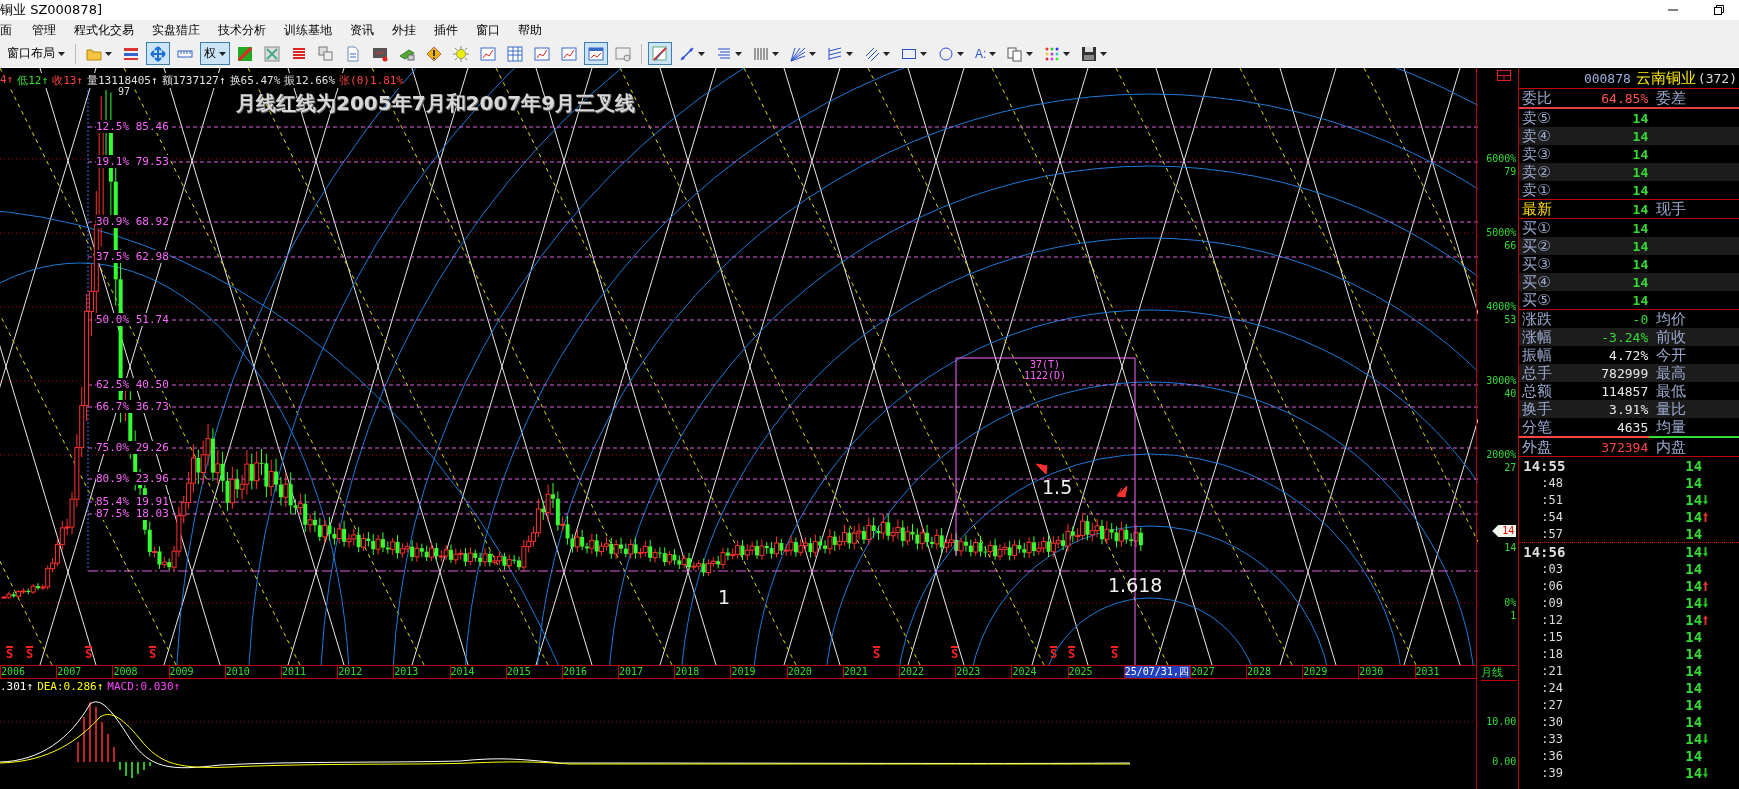  What do you see at coordinates (1537, 136) in the screenshot?
I see `ask-label: 卖④` at bounding box center [1537, 136].